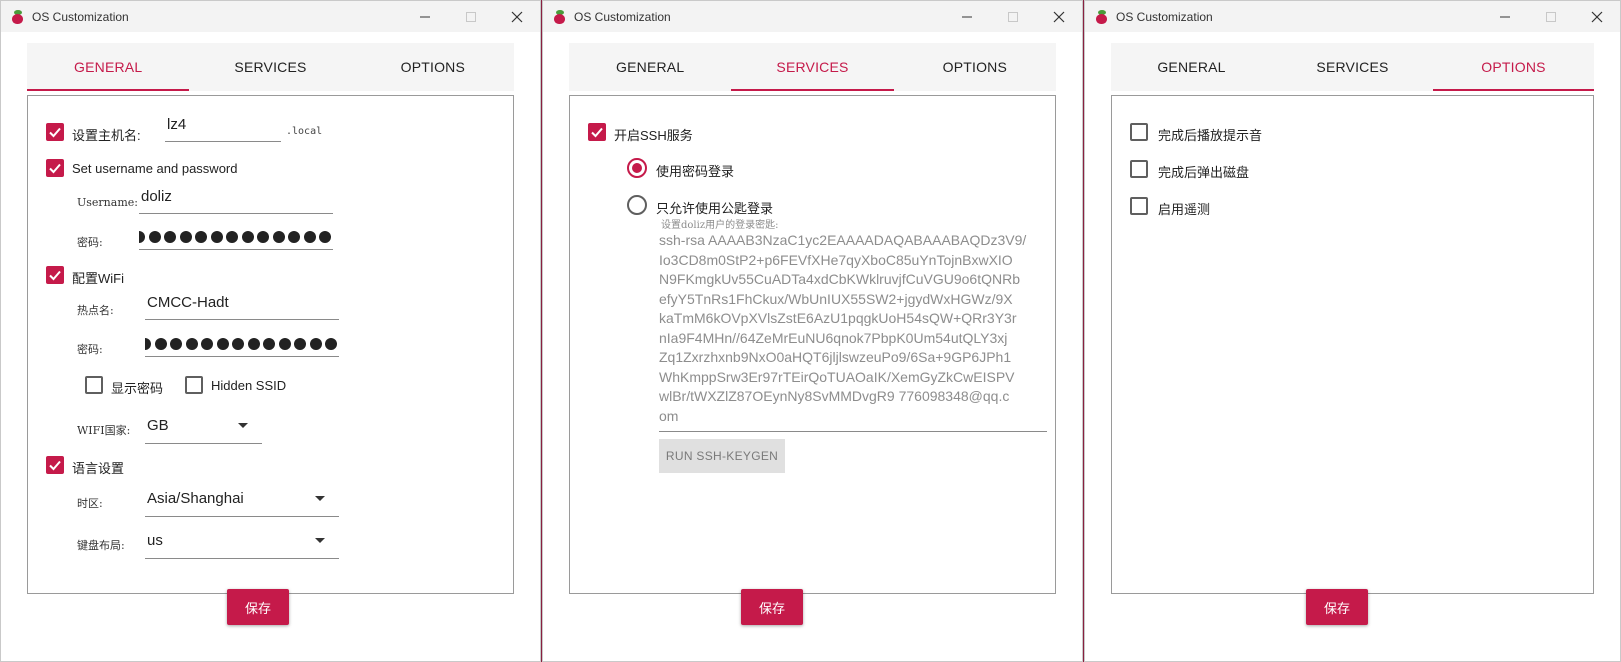 The height and width of the screenshot is (662, 1621). I want to click on timezone-label: 时区:, so click(90, 503).